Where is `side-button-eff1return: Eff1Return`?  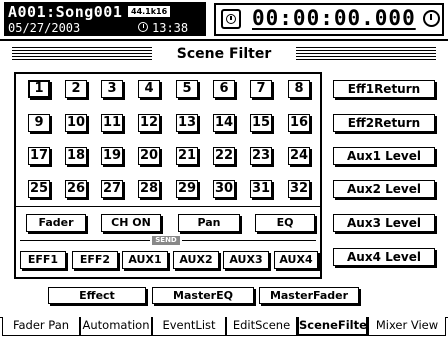
side-button-eff1return: Eff1Return is located at coordinates (384, 89).